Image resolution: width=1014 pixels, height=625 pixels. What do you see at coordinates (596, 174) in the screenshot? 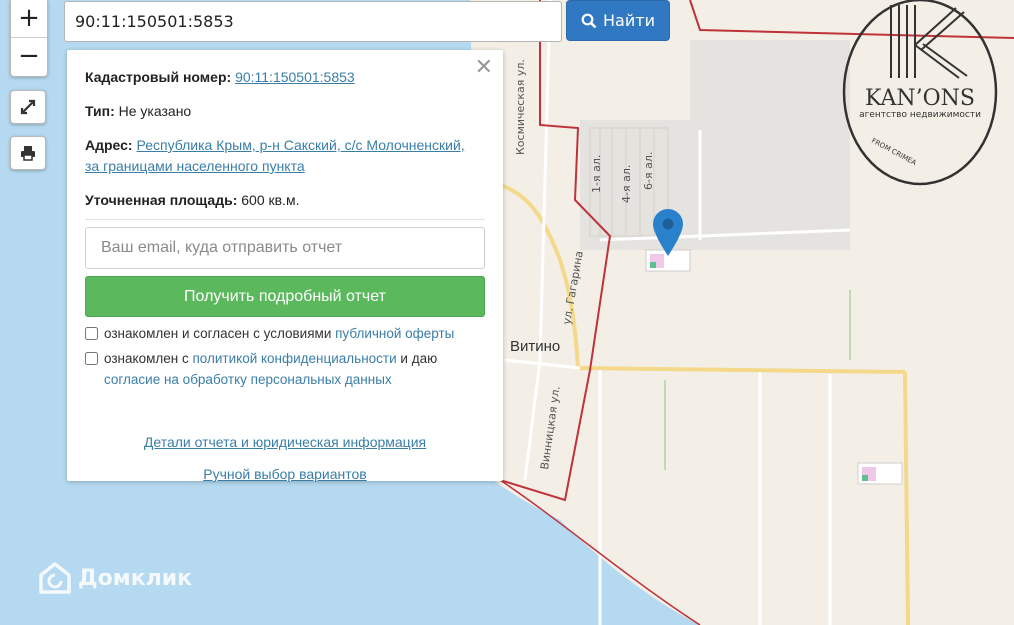
I see `street-label-al1: 1-я ал.` at bounding box center [596, 174].